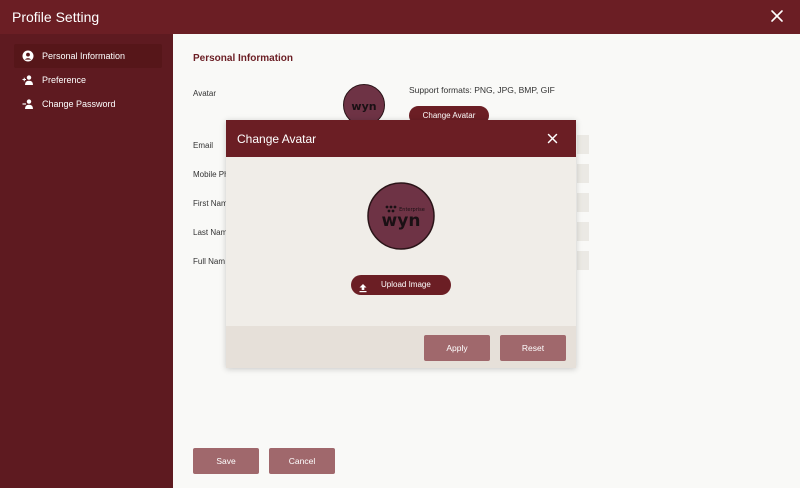  I want to click on sidebar-item-personal-information: Personal Information, so click(88, 56).